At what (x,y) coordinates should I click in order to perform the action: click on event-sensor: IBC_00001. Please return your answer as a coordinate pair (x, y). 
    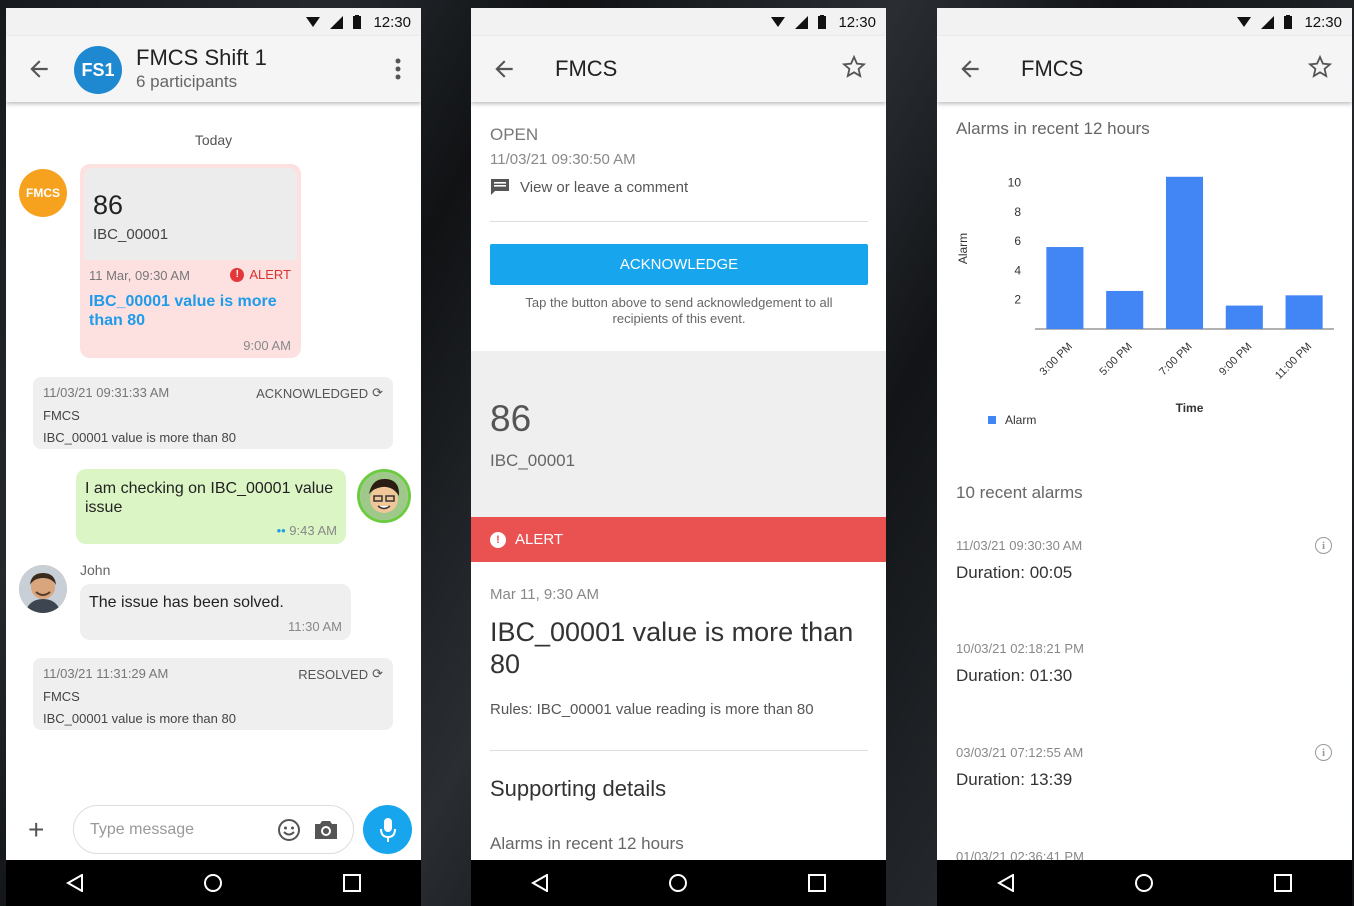
    Looking at the image, I should click on (533, 460).